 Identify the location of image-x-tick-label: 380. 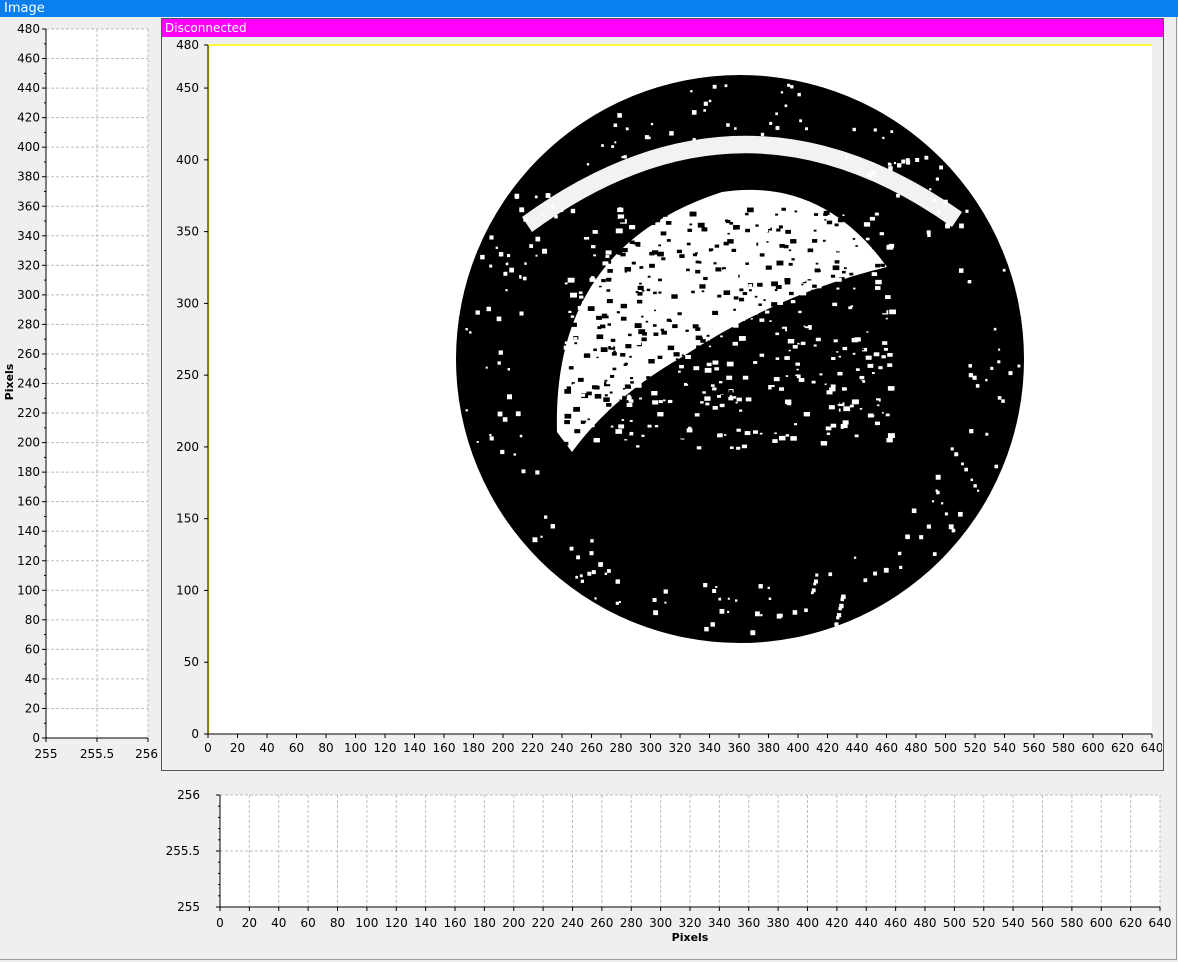
(768, 748).